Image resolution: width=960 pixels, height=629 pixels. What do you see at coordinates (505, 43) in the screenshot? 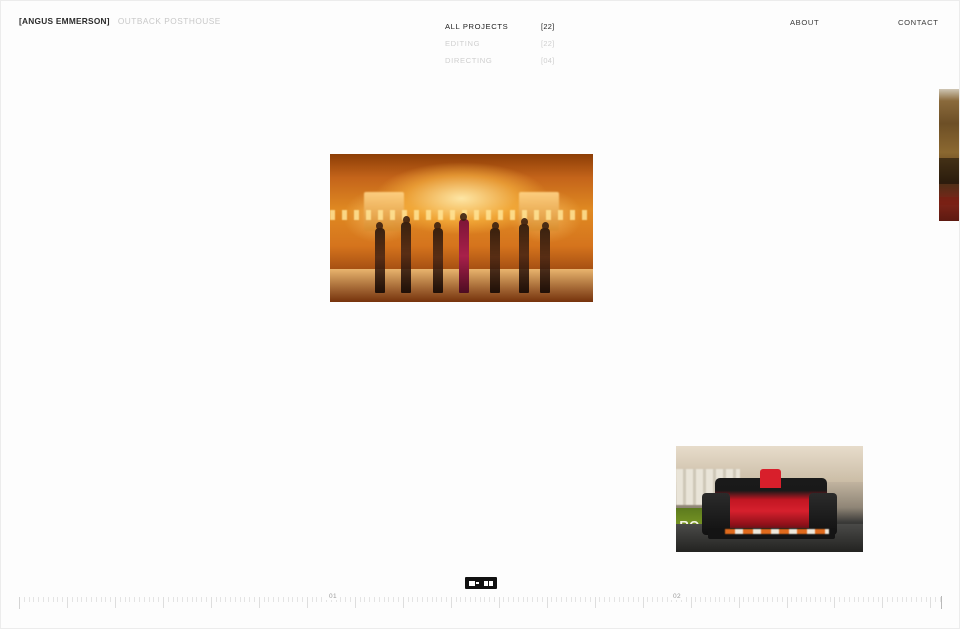
I see `filter-editing: EDITING [22]` at bounding box center [505, 43].